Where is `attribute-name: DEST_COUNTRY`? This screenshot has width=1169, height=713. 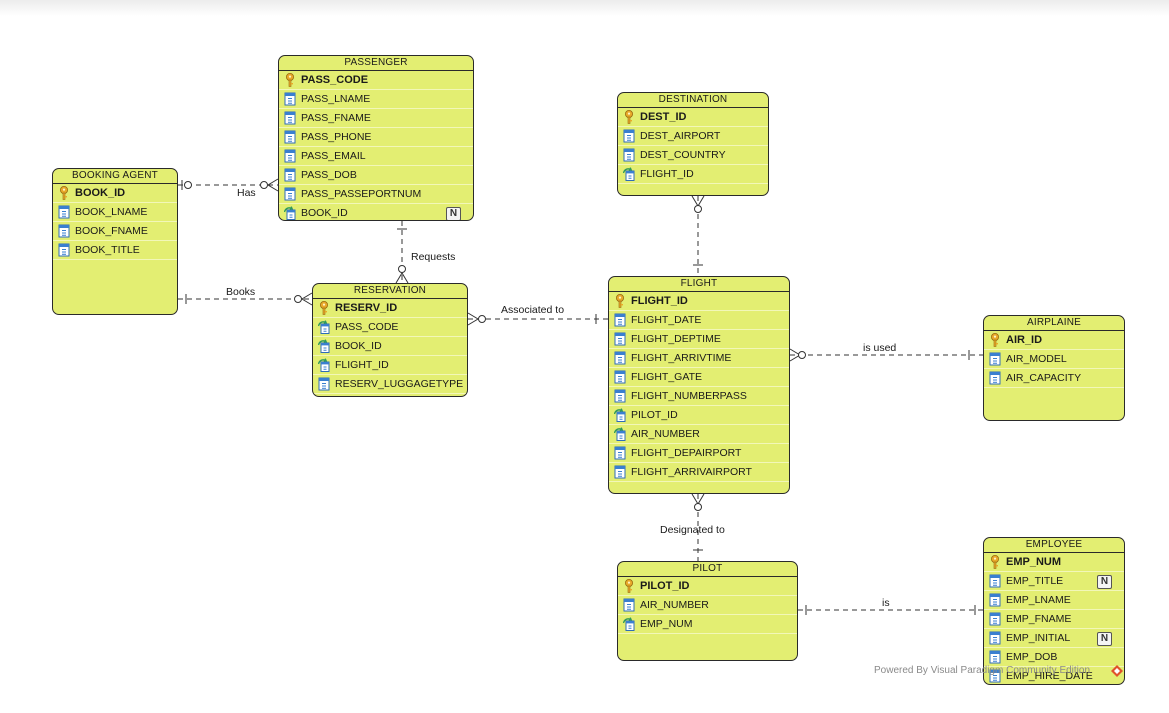 attribute-name: DEST_COUNTRY is located at coordinates (683, 155).